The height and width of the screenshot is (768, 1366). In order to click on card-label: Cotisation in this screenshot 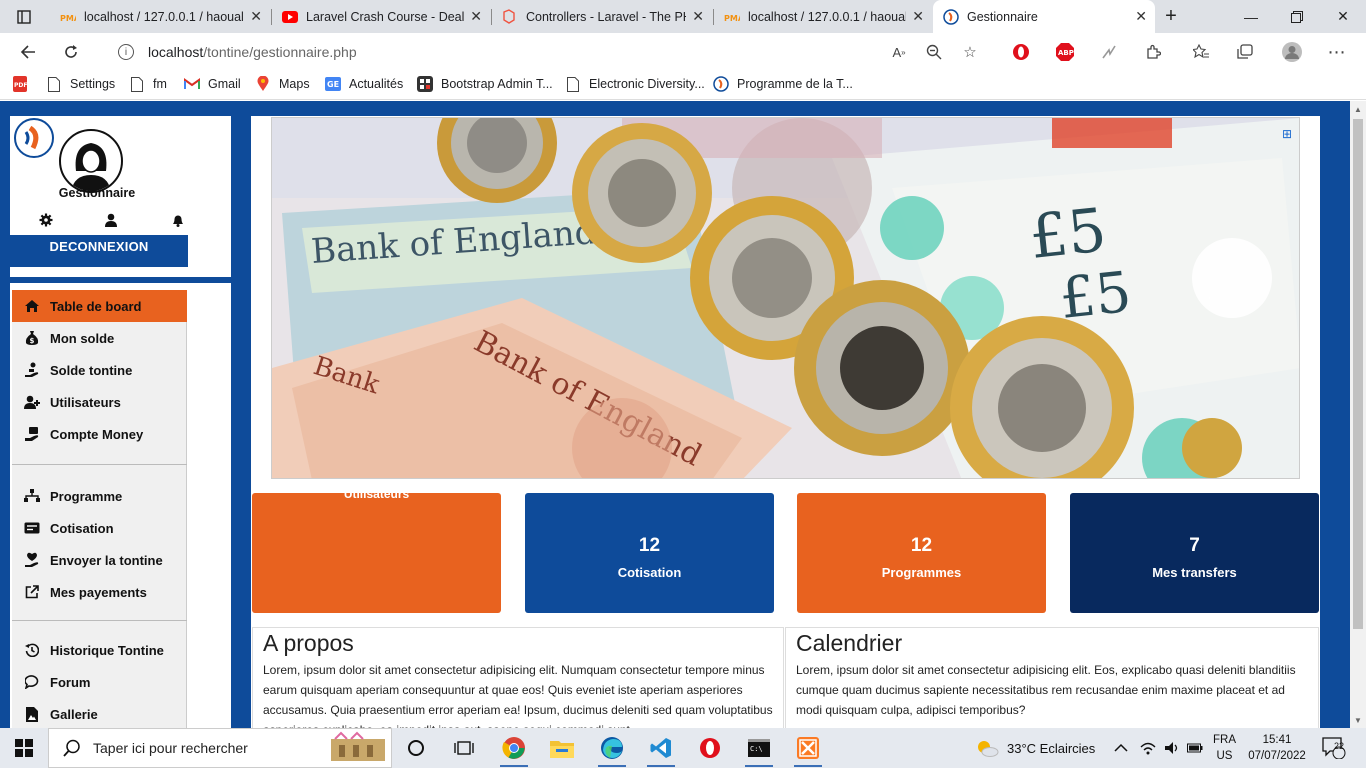, I will do `click(649, 572)`.